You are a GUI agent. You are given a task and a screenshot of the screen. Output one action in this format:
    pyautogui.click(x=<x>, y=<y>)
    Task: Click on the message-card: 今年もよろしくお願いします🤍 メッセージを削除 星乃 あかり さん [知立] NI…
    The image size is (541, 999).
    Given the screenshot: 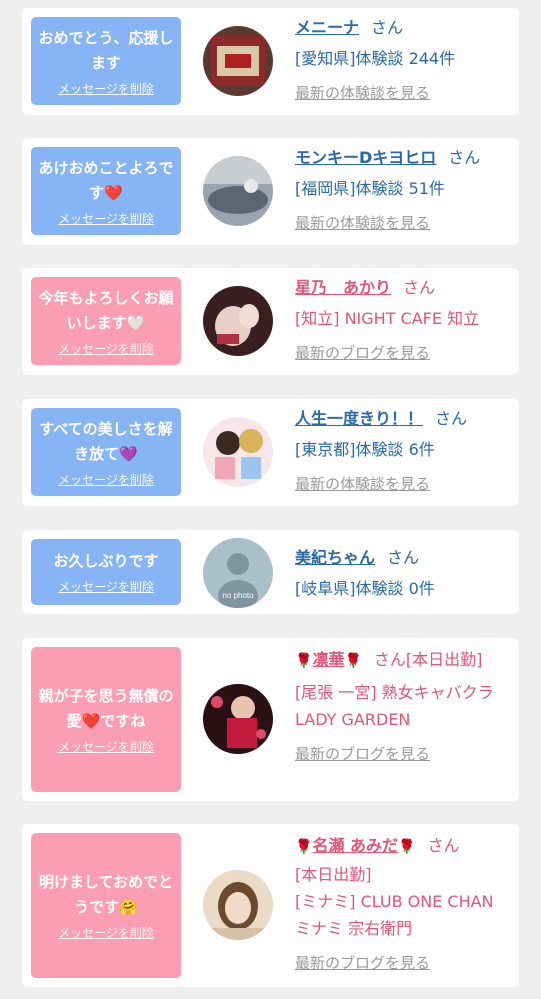 What is the action you would take?
    pyautogui.click(x=270, y=321)
    